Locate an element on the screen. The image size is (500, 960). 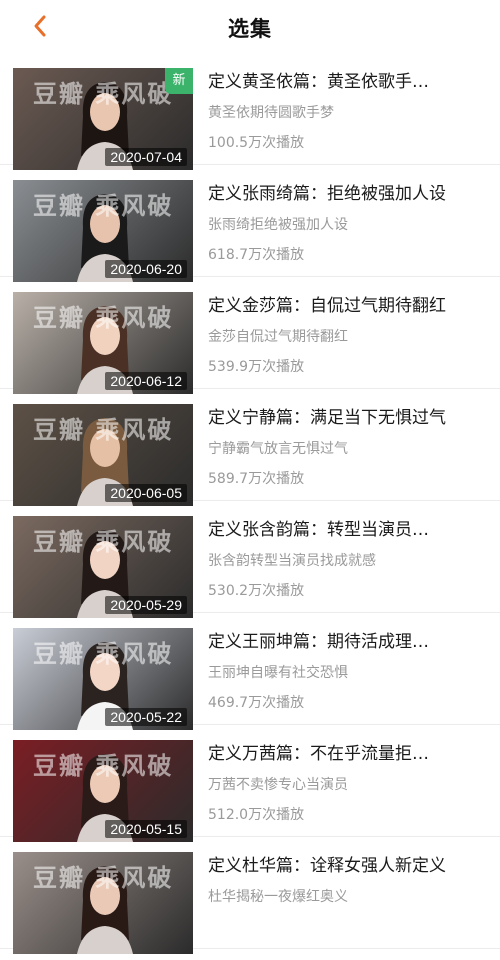
episode-subtitle: 杜华揭秘一夜爆红奥义 is located at coordinates (278, 897).